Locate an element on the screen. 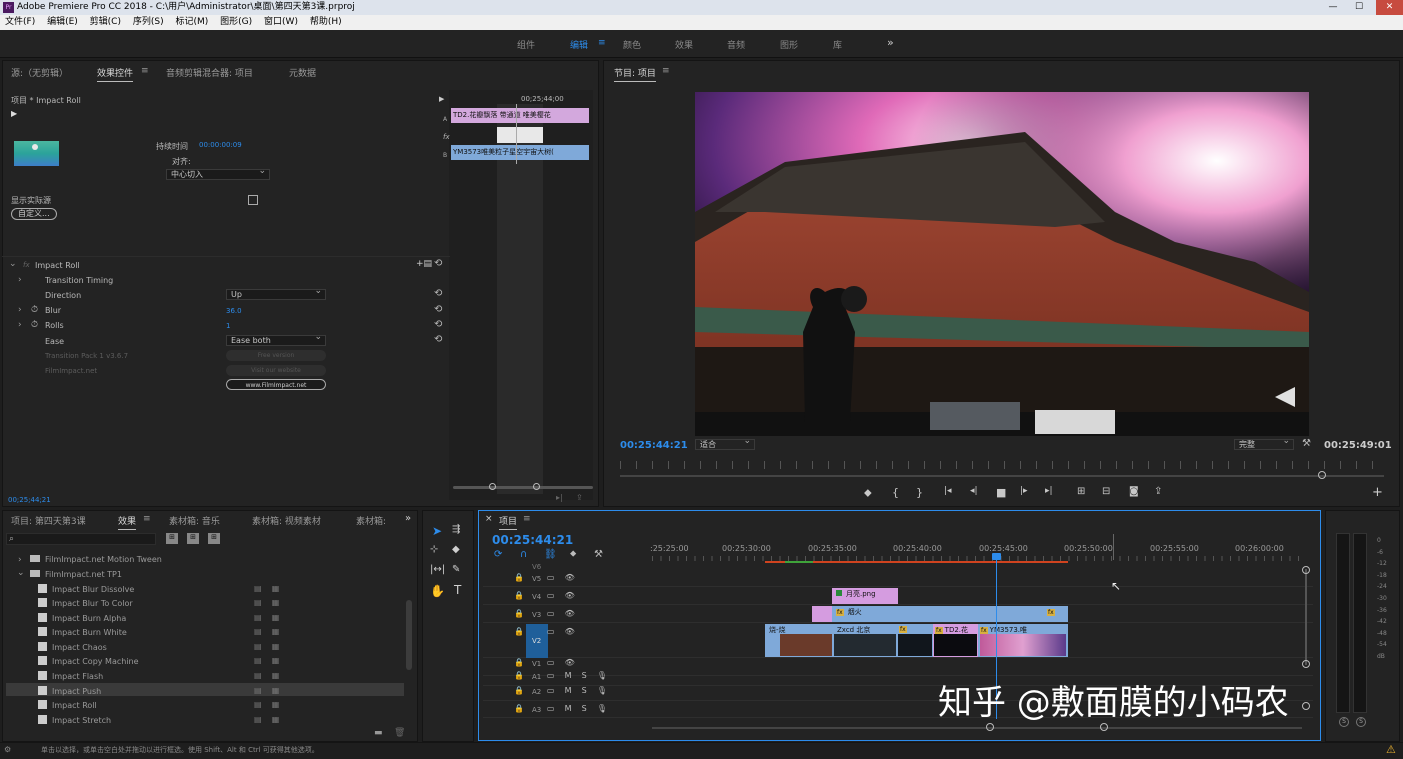 Image resolution: width=1403 pixels, height=759 pixels. solo-left-button: S is located at coordinates (1344, 722).